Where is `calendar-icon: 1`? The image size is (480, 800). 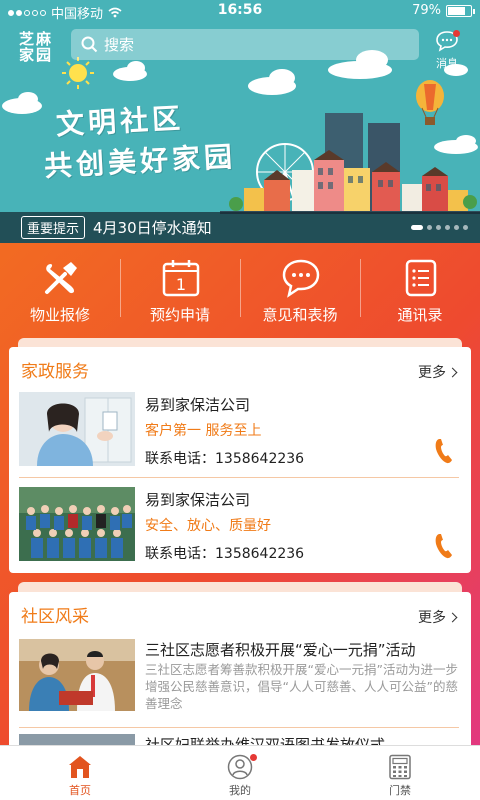 calendar-icon: 1 is located at coordinates (181, 278).